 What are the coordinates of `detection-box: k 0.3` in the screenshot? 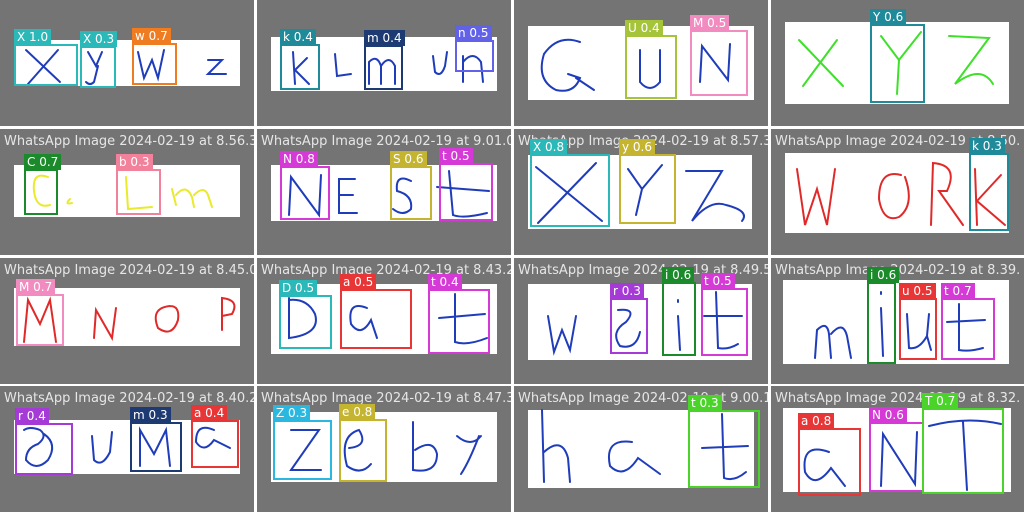 It's located at (989, 184).